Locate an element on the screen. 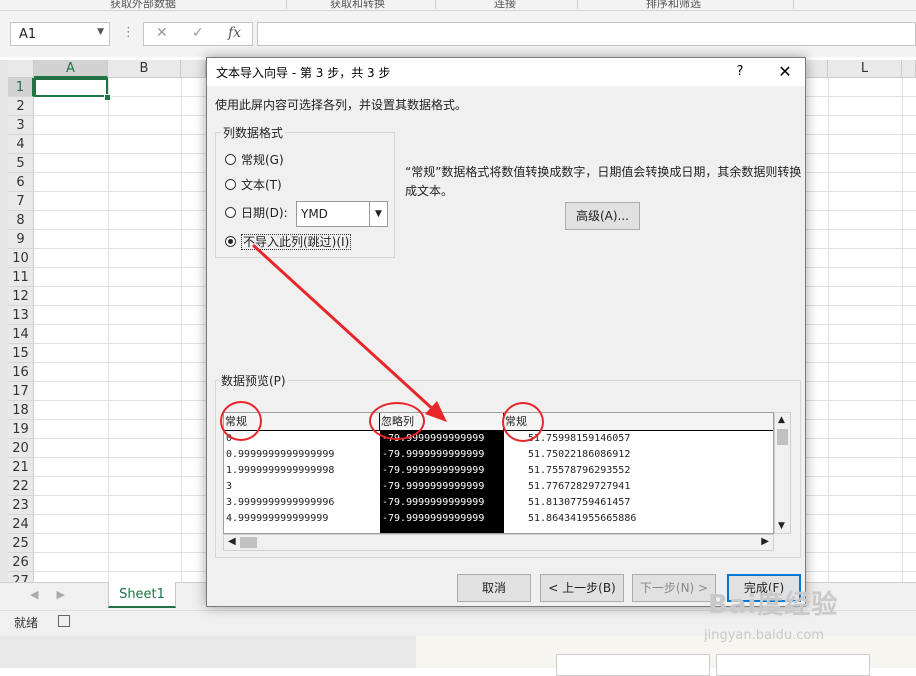 The width and height of the screenshot is (916, 676). formula-buttons: ✕ ✓ fx is located at coordinates (198, 34).